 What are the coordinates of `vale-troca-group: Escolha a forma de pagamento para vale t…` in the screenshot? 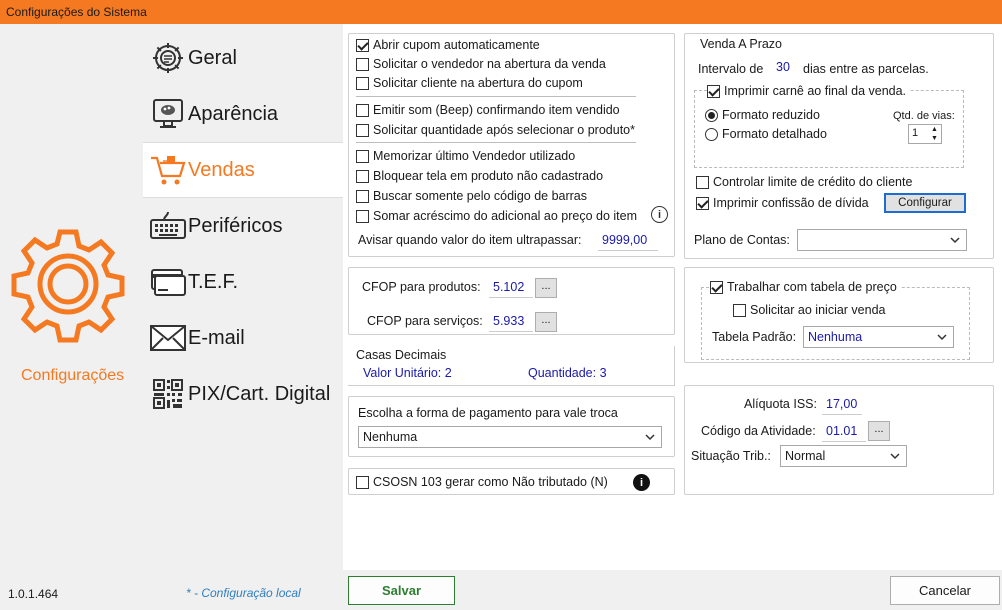 It's located at (511, 426).